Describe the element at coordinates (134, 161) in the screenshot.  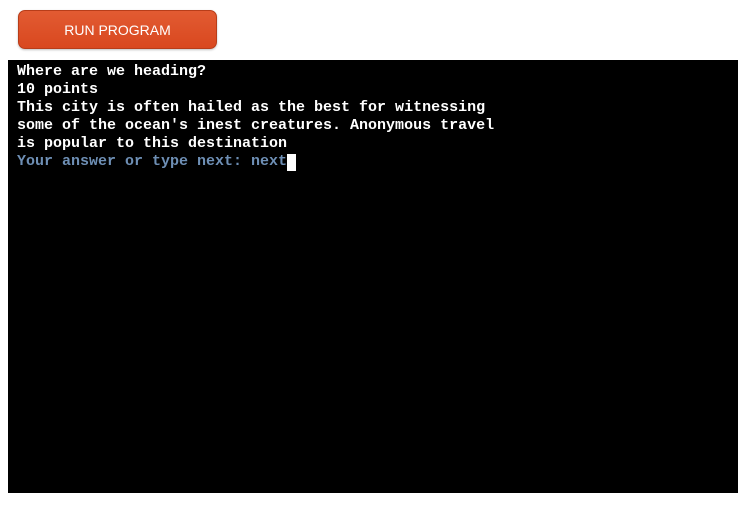
I see `terminal-prompt: Your answer or type next:` at that location.